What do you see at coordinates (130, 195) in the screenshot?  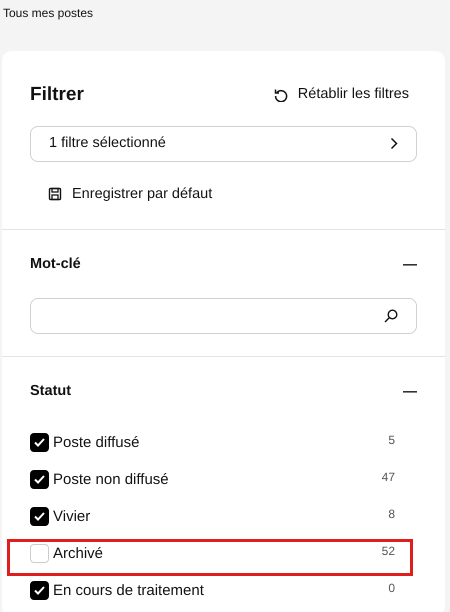 I see `save-default-button: Enregistrer par défaut` at bounding box center [130, 195].